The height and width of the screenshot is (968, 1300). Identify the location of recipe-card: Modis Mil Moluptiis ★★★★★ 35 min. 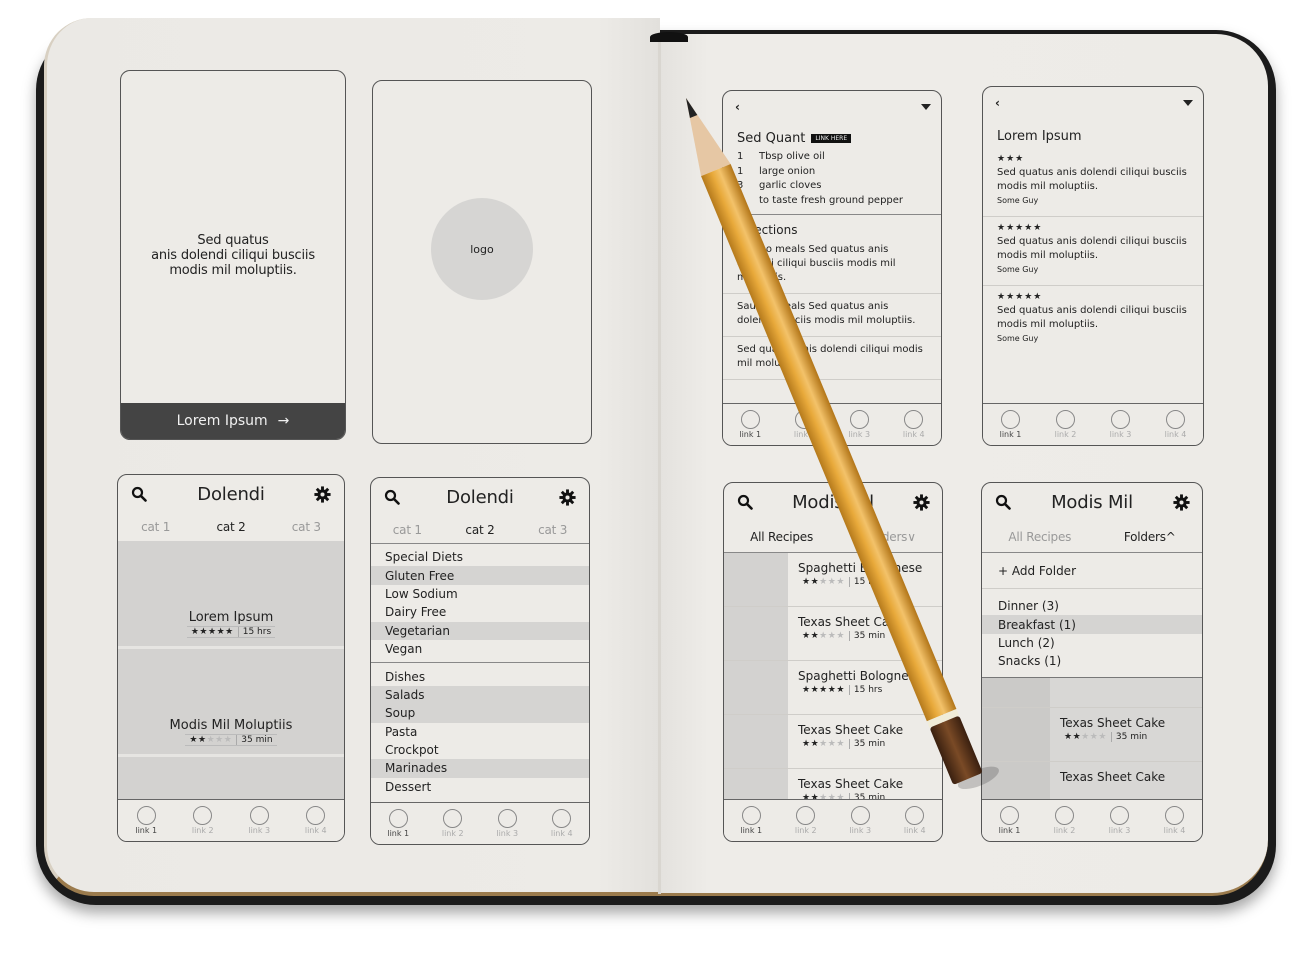
(231, 703).